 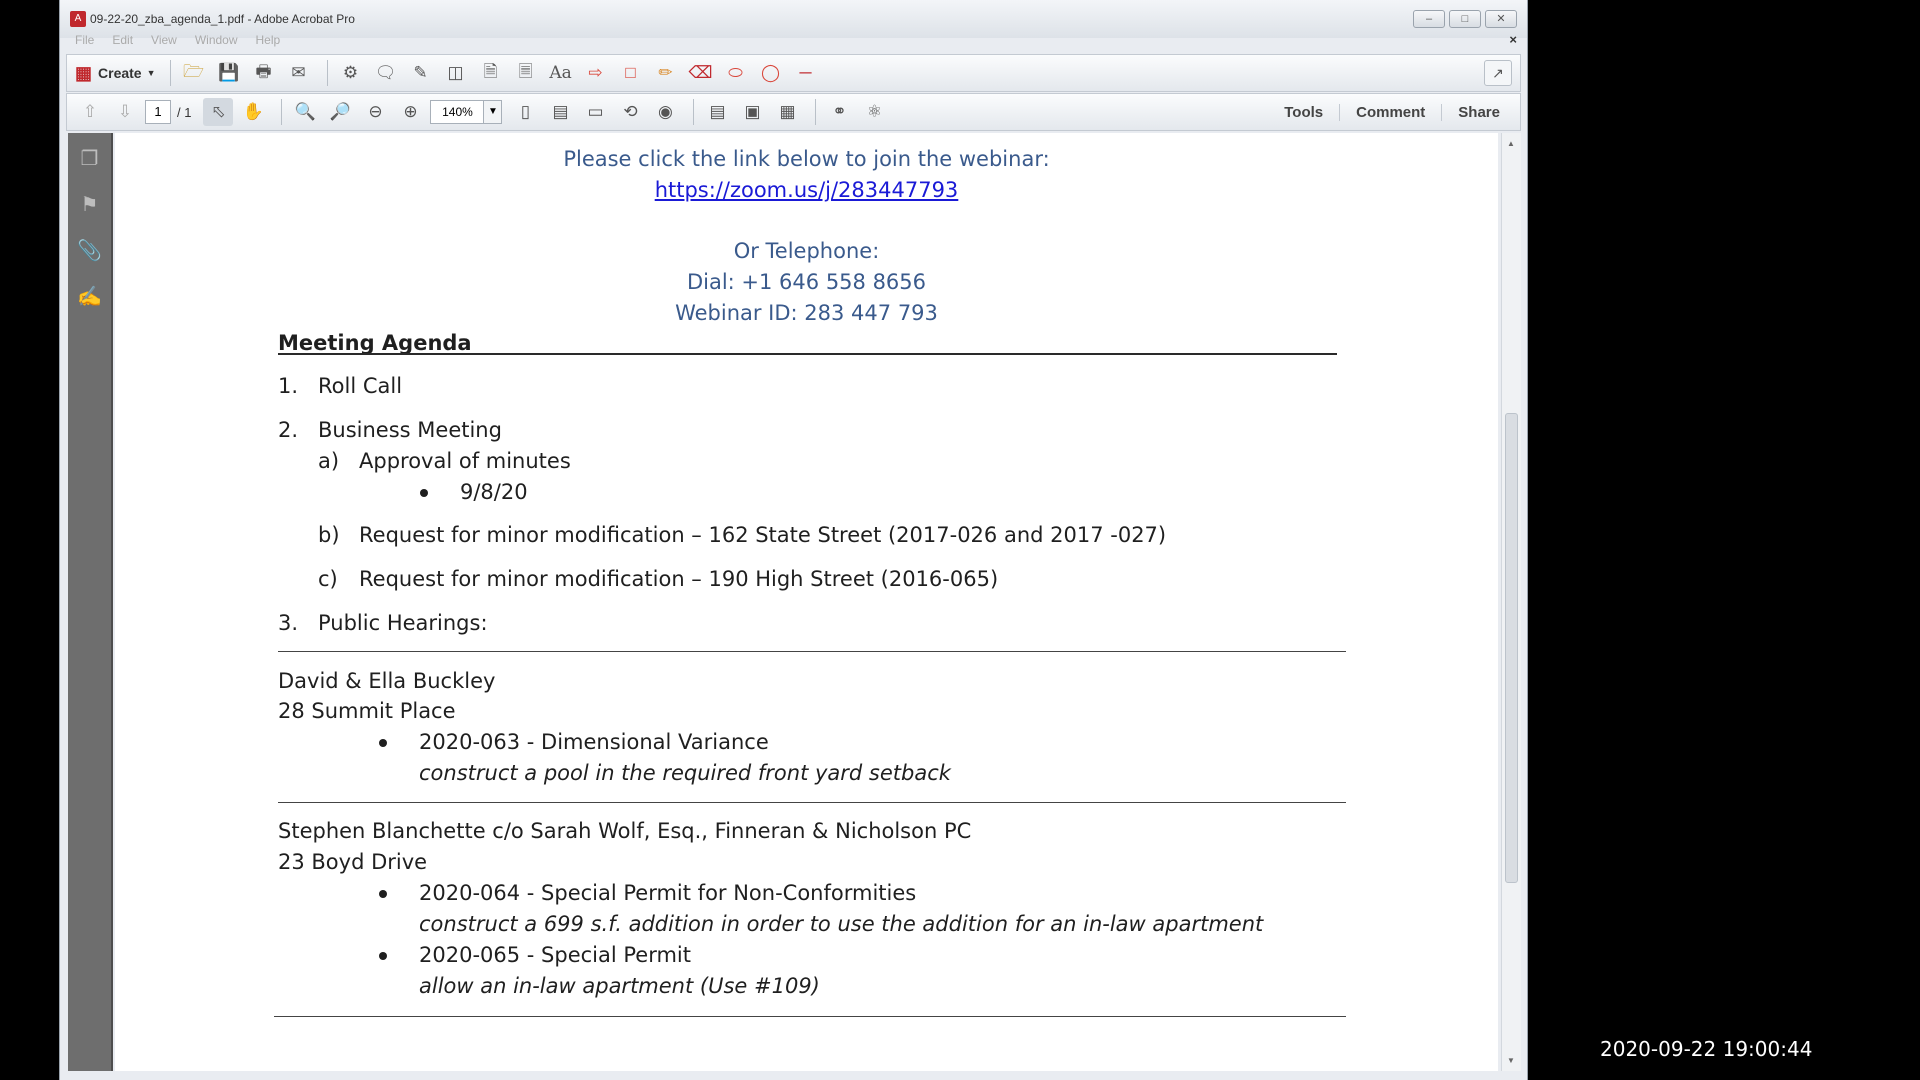 What do you see at coordinates (806, 282) in the screenshot?
I see `dial-number: Dial: +1 646 558 8656` at bounding box center [806, 282].